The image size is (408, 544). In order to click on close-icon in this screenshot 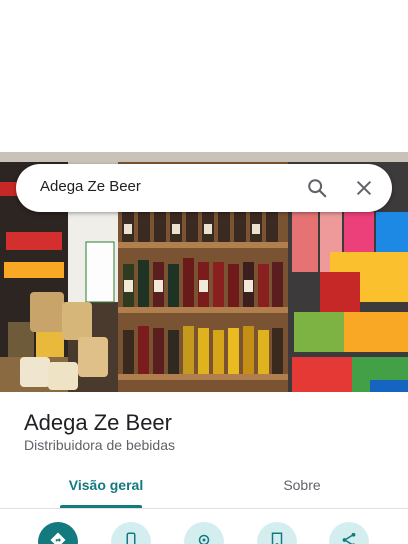, I will do `click(364, 188)`.